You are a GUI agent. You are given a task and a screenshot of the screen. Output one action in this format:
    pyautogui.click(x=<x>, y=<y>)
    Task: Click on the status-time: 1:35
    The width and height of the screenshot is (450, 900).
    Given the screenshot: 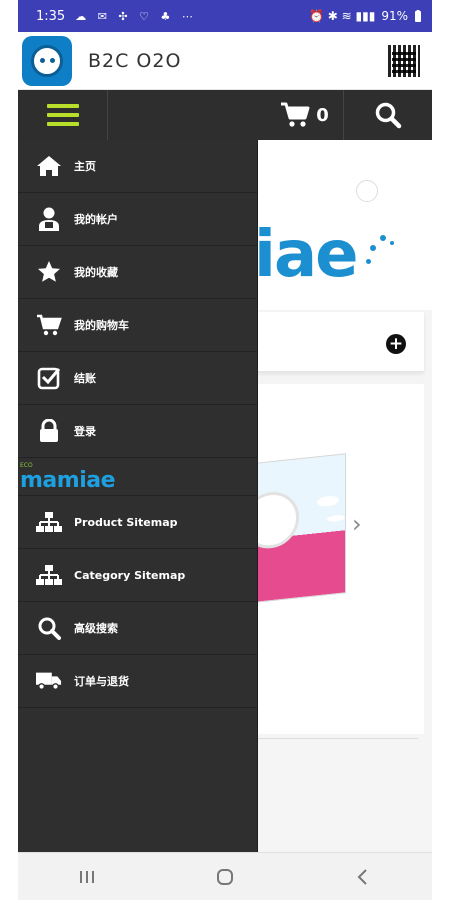 What is the action you would take?
    pyautogui.click(x=51, y=16)
    